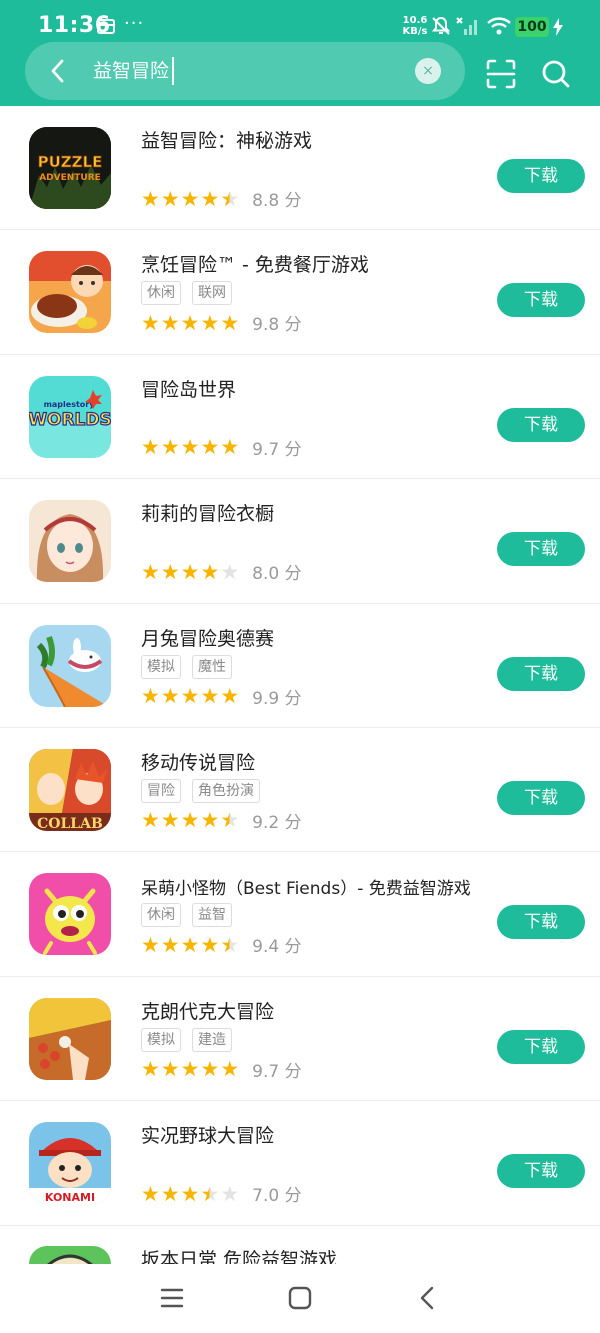 Image resolution: width=600 pixels, height=1333 pixels. What do you see at coordinates (300, 790) in the screenshot?
I see `app-list-item: COLLAB 移动传说冒险 冒险 角色扮演 ★ ★ ★ ★ ★ 9.2 分 下载` at bounding box center [300, 790].